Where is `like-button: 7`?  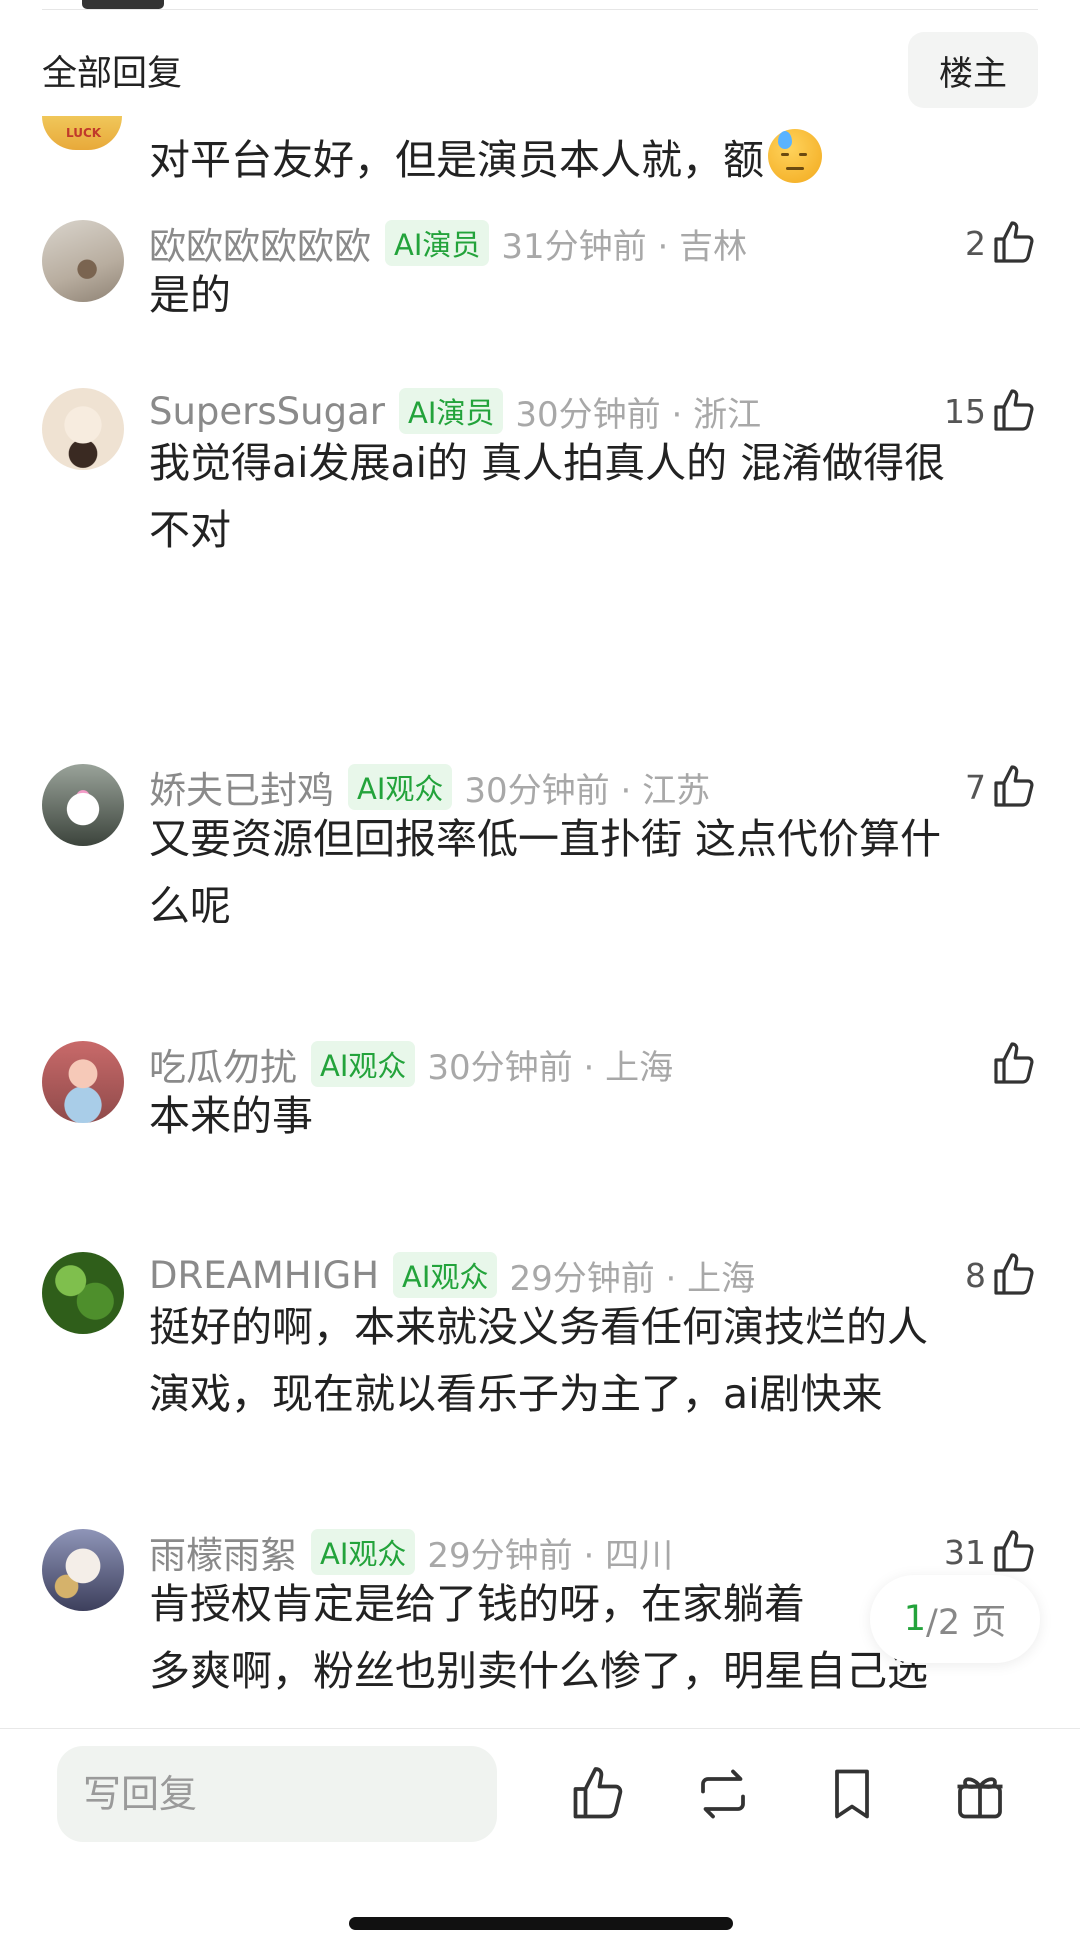 like-button: 7 is located at coordinates (1001, 787).